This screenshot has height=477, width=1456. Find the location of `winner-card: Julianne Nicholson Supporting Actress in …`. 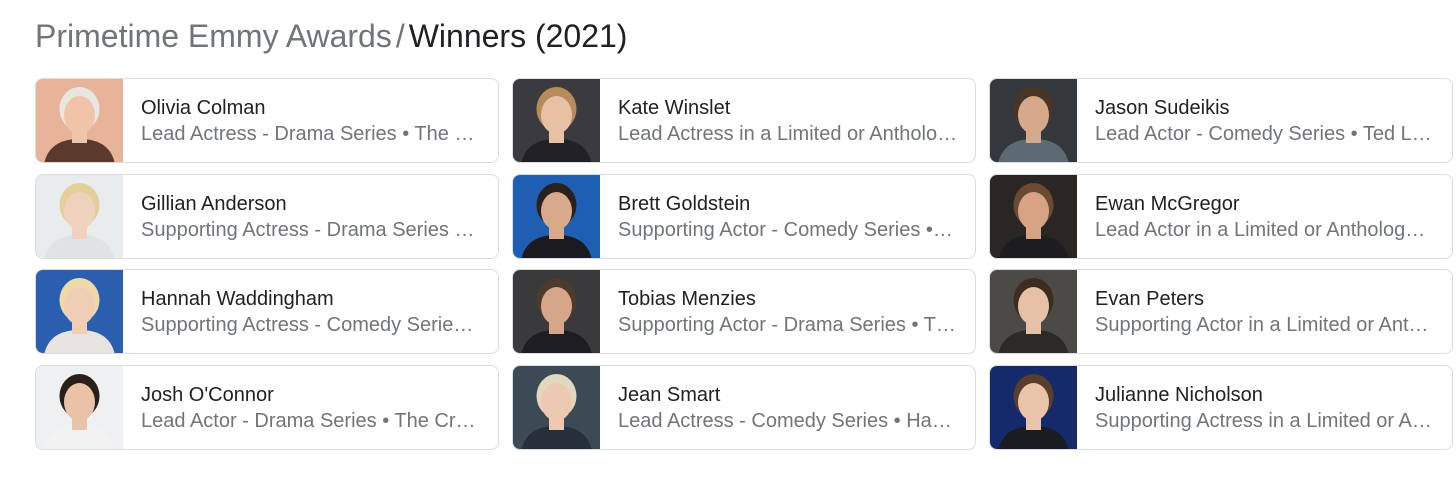

winner-card: Julianne Nicholson Supporting Actress in … is located at coordinates (1221, 407).